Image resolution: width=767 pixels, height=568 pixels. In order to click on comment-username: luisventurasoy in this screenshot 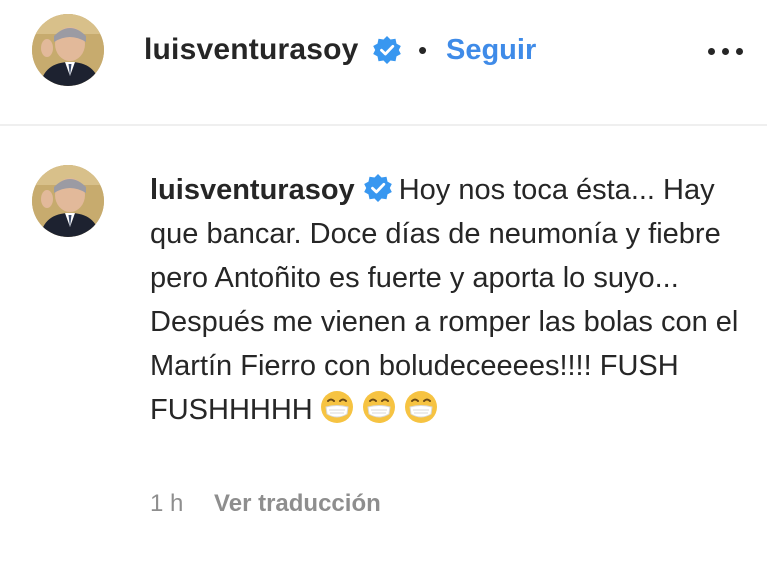, I will do `click(252, 190)`.